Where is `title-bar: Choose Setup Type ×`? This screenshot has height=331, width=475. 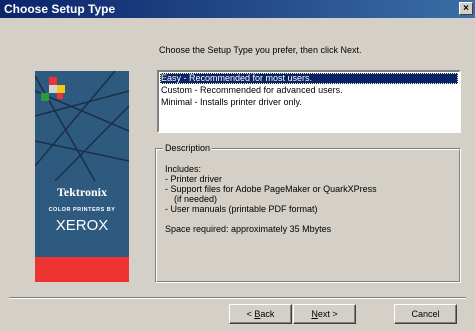
title-bar: Choose Setup Type × is located at coordinates (237, 9).